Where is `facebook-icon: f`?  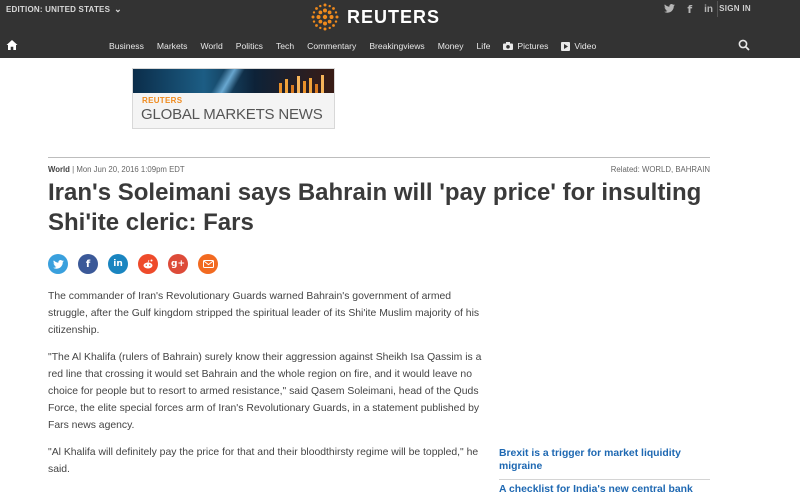
facebook-icon: f is located at coordinates (689, 9).